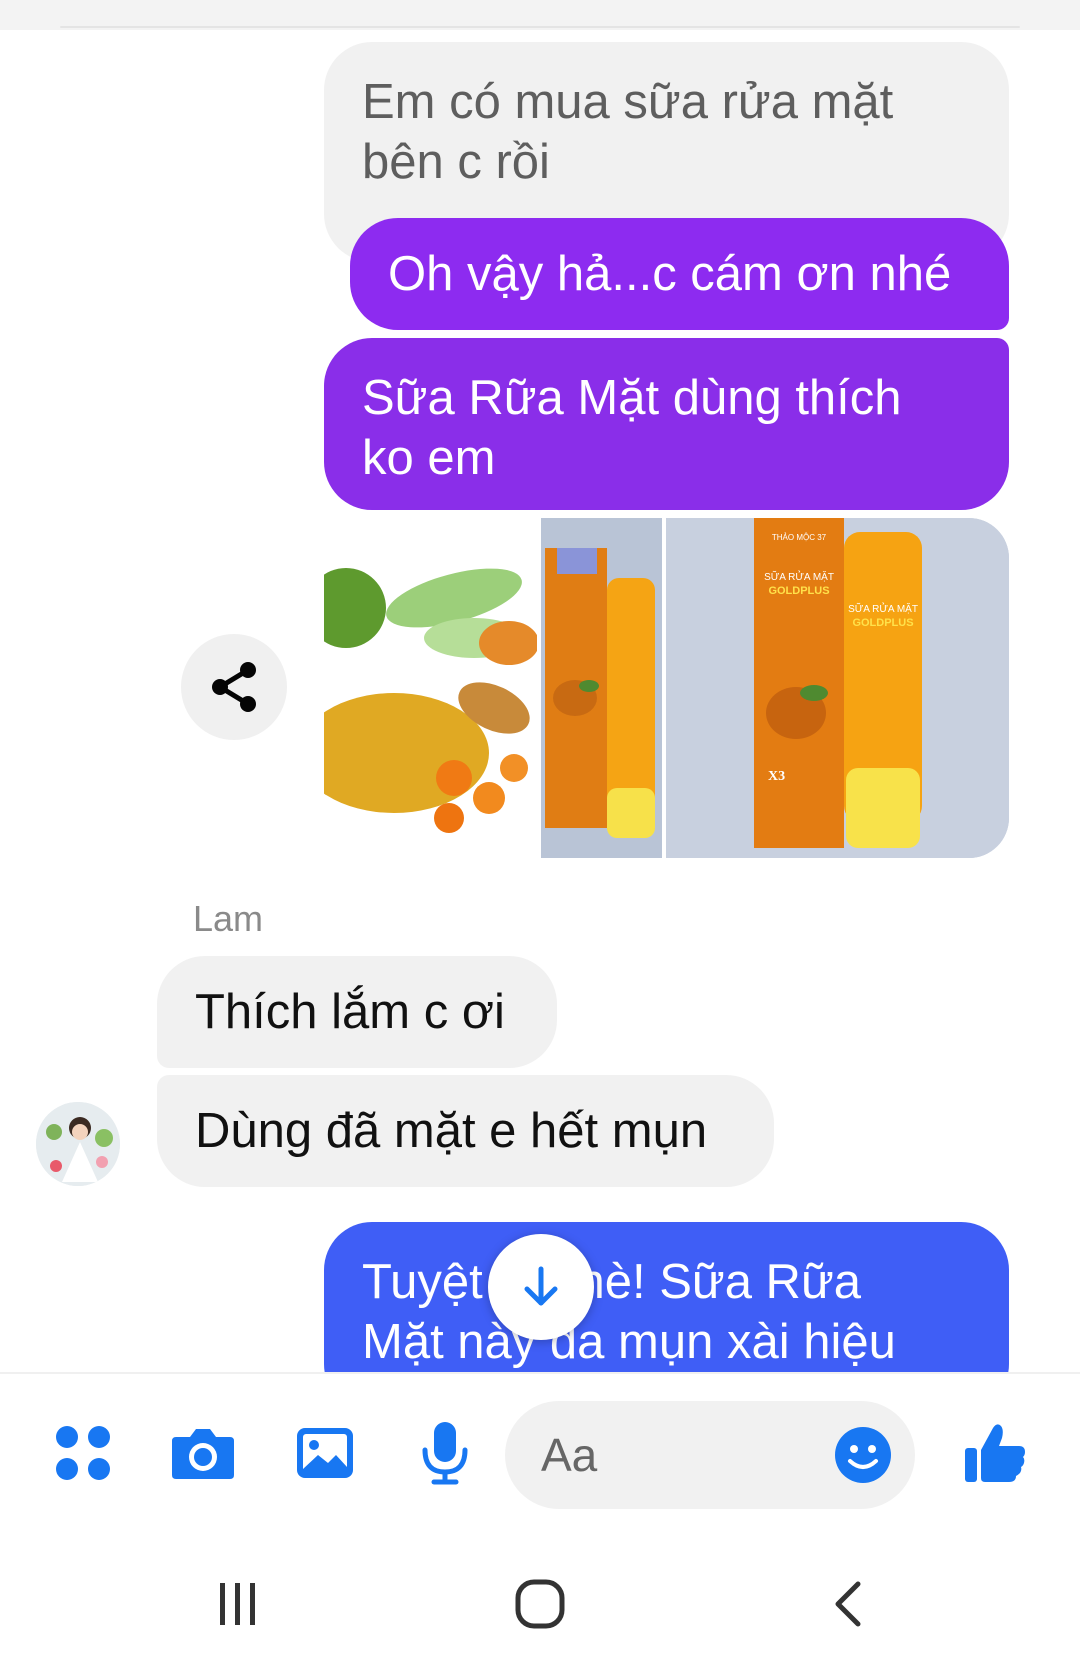 Image resolution: width=1080 pixels, height=1672 pixels. I want to click on avatar, so click(78, 1144).